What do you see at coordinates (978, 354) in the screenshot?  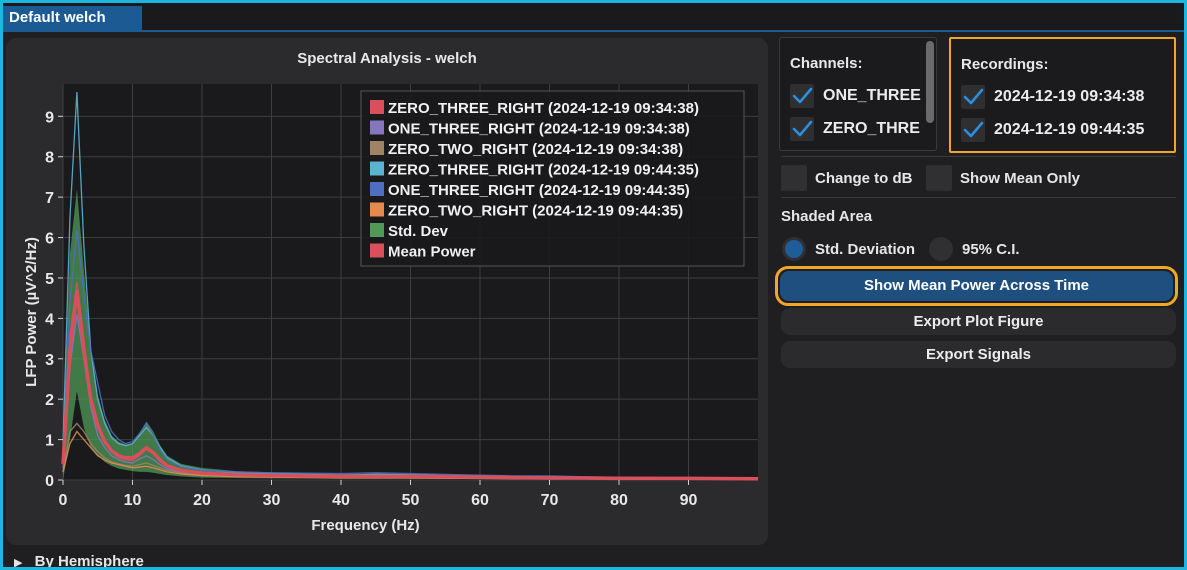 I see `export-signals-button: Export Signals` at bounding box center [978, 354].